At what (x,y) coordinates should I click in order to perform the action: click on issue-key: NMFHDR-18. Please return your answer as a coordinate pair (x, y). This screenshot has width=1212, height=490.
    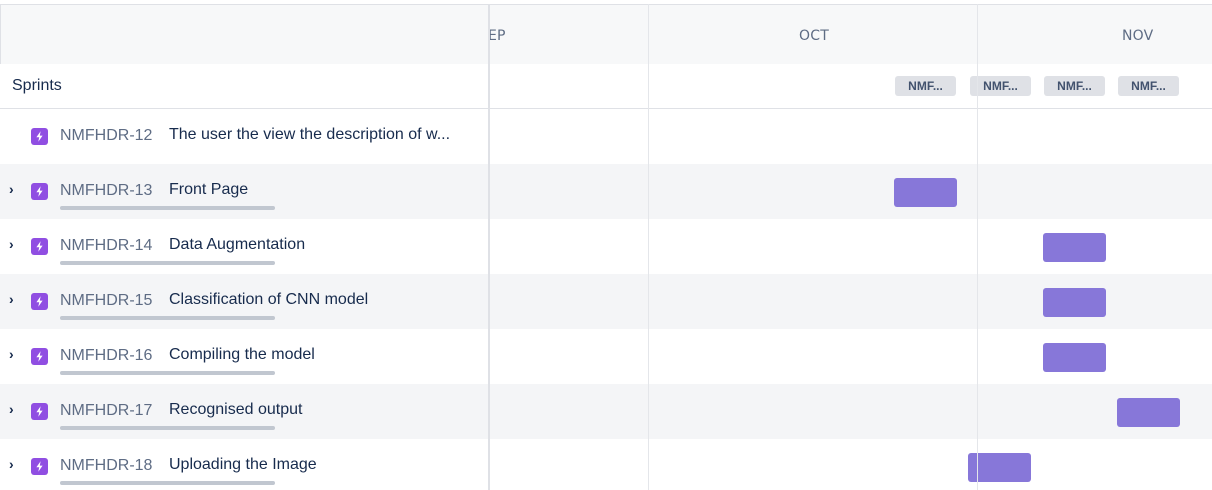
    Looking at the image, I should click on (106, 466).